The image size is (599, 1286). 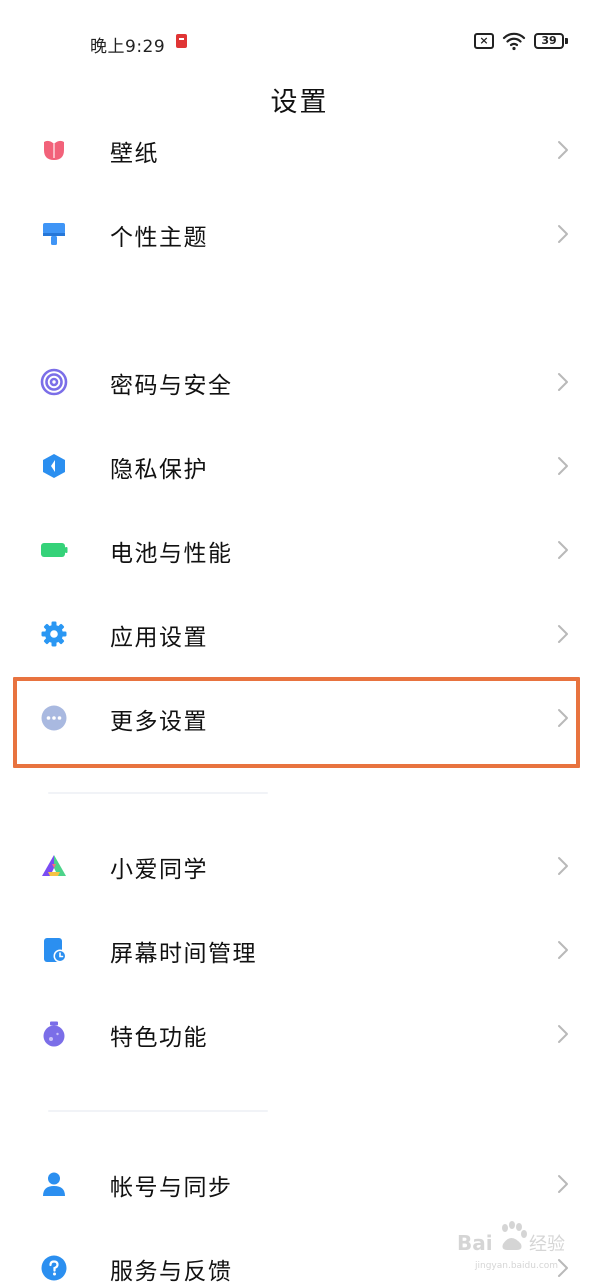 What do you see at coordinates (54, 382) in the screenshot?
I see `fingerprint-icon` at bounding box center [54, 382].